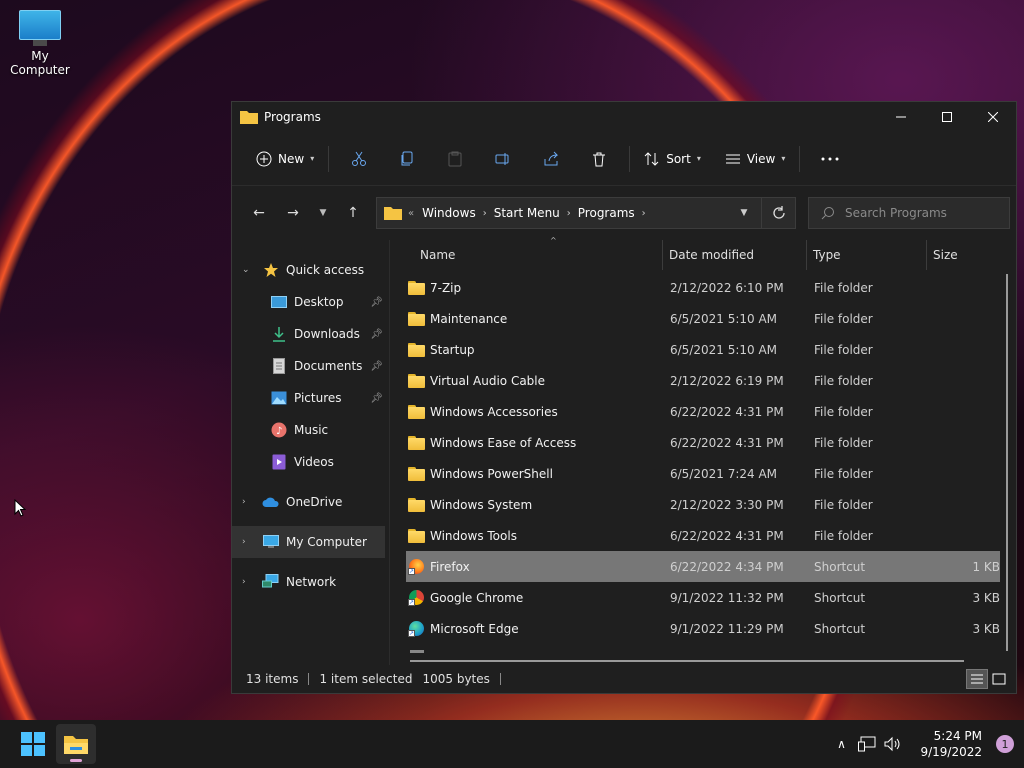 The width and height of the screenshot is (1024, 768). I want to click on breadcrumb-start-menu: Start Menu, so click(527, 213).